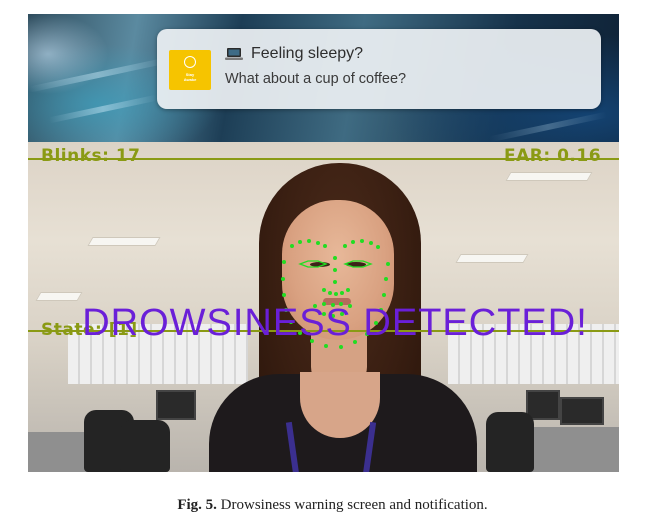 Image resolution: width=665 pixels, height=528 pixels. What do you see at coordinates (190, 70) in the screenshot?
I see `app-logo-icon: Stay Awake` at bounding box center [190, 70].